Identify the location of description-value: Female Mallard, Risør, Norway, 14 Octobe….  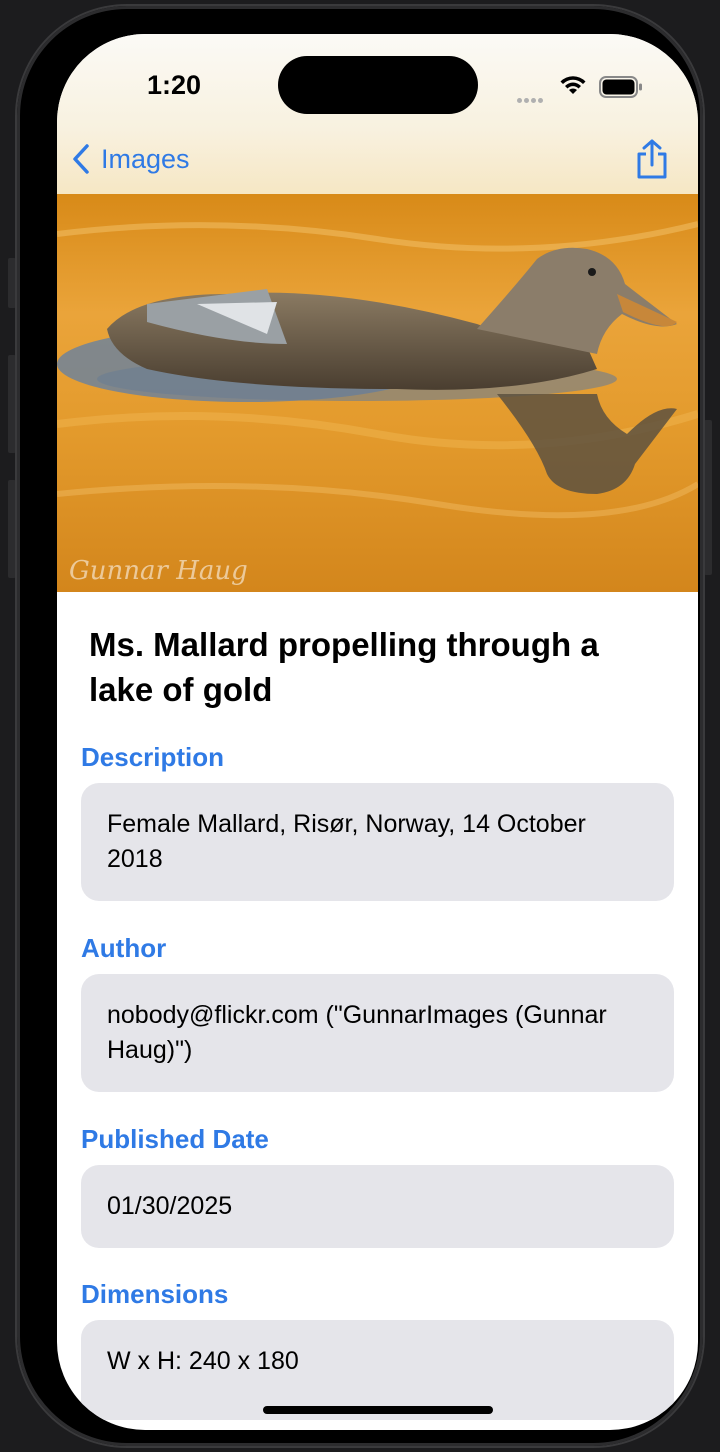
(346, 841).